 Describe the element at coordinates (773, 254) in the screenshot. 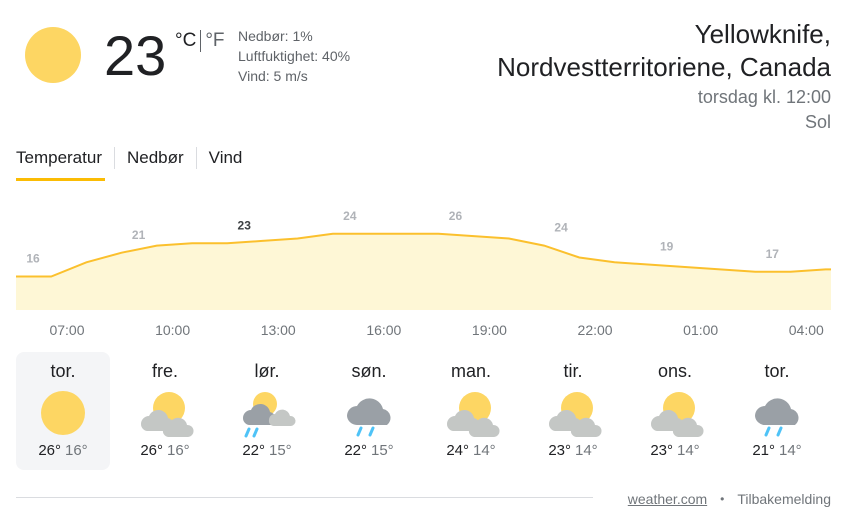

I see `chart-point-label: 17` at that location.